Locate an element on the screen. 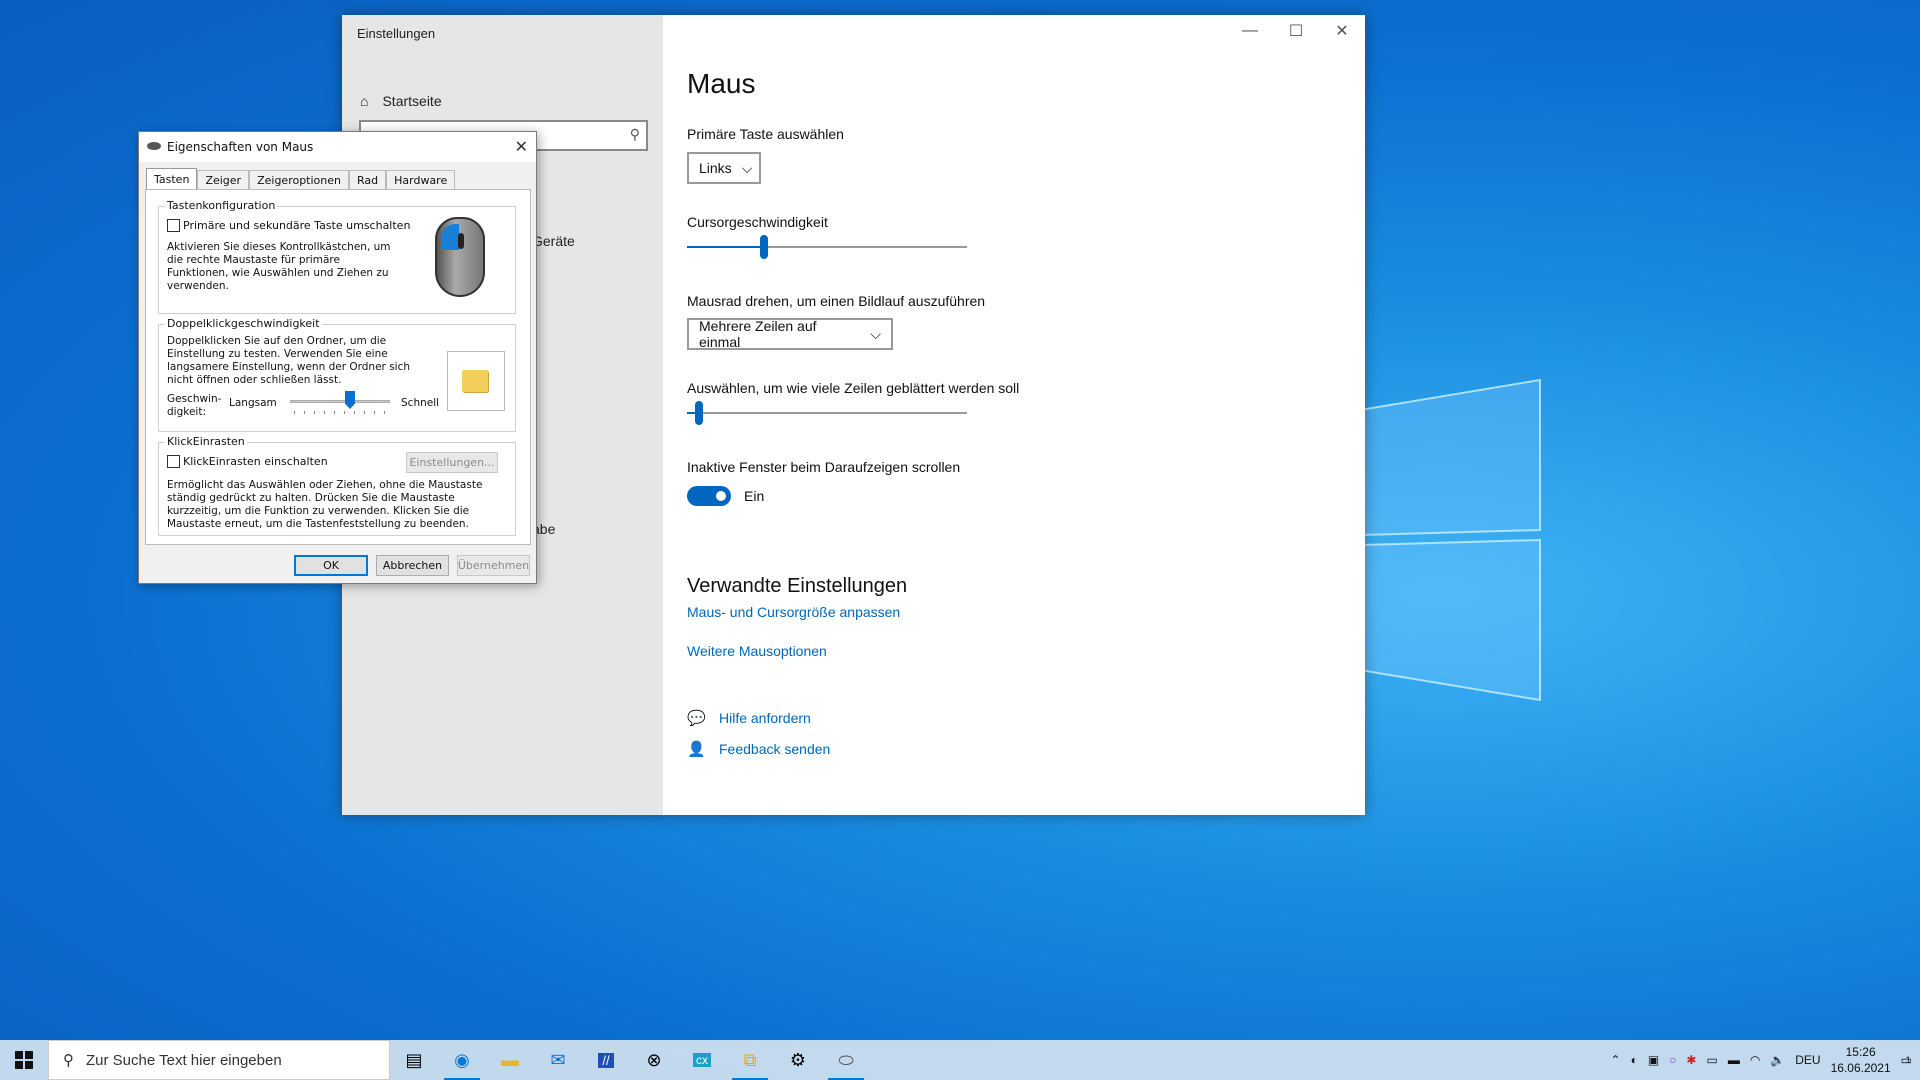 This screenshot has width=1920, height=1080. mouse-cursor-size-link: Maus- und Cursorgröße anpassen is located at coordinates (793, 612).